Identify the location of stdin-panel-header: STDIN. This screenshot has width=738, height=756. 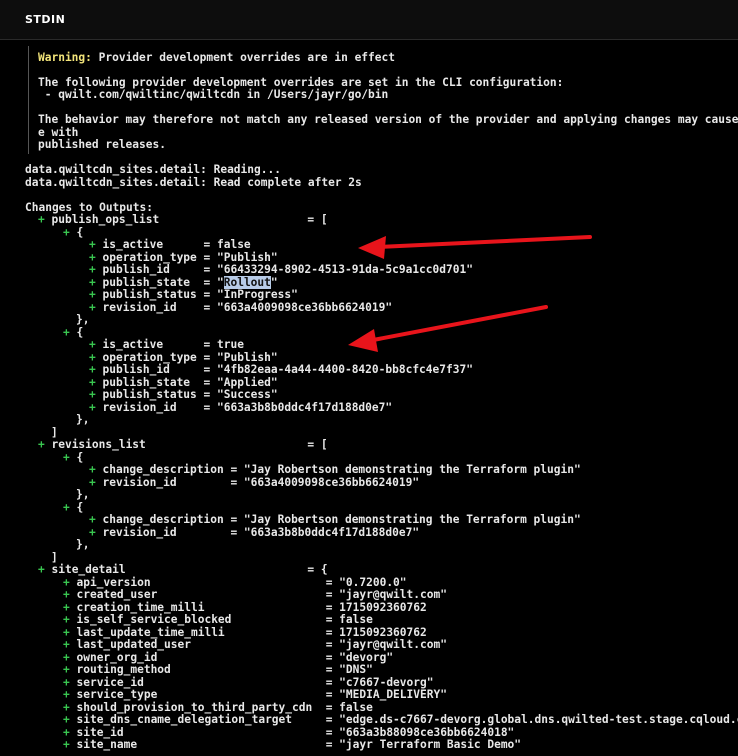
(369, 20).